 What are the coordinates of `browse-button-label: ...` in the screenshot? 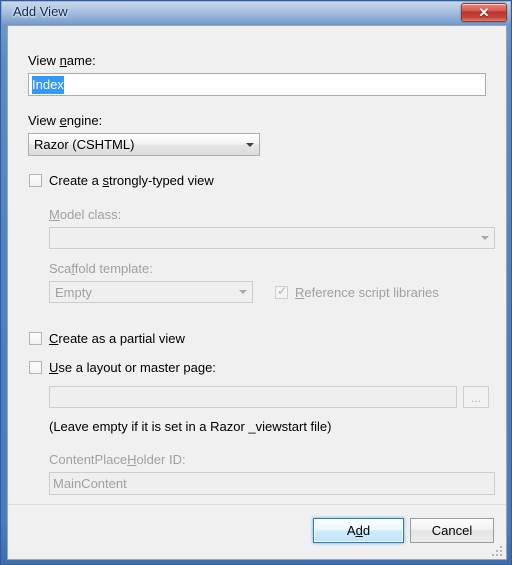 It's located at (475, 398).